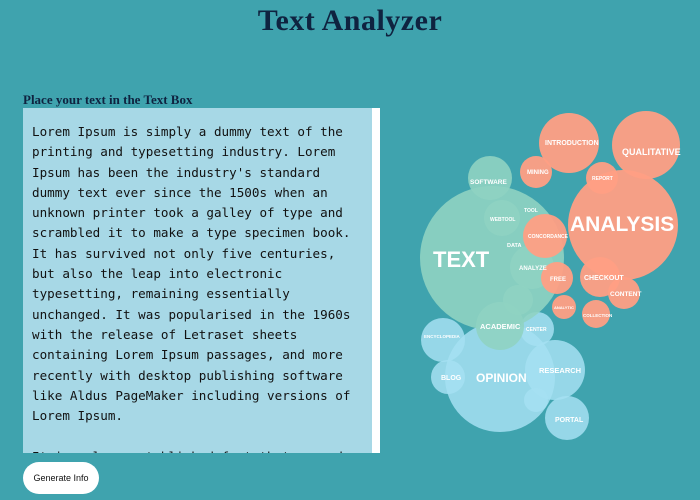  What do you see at coordinates (490, 178) in the screenshot?
I see `bubble-software` at bounding box center [490, 178].